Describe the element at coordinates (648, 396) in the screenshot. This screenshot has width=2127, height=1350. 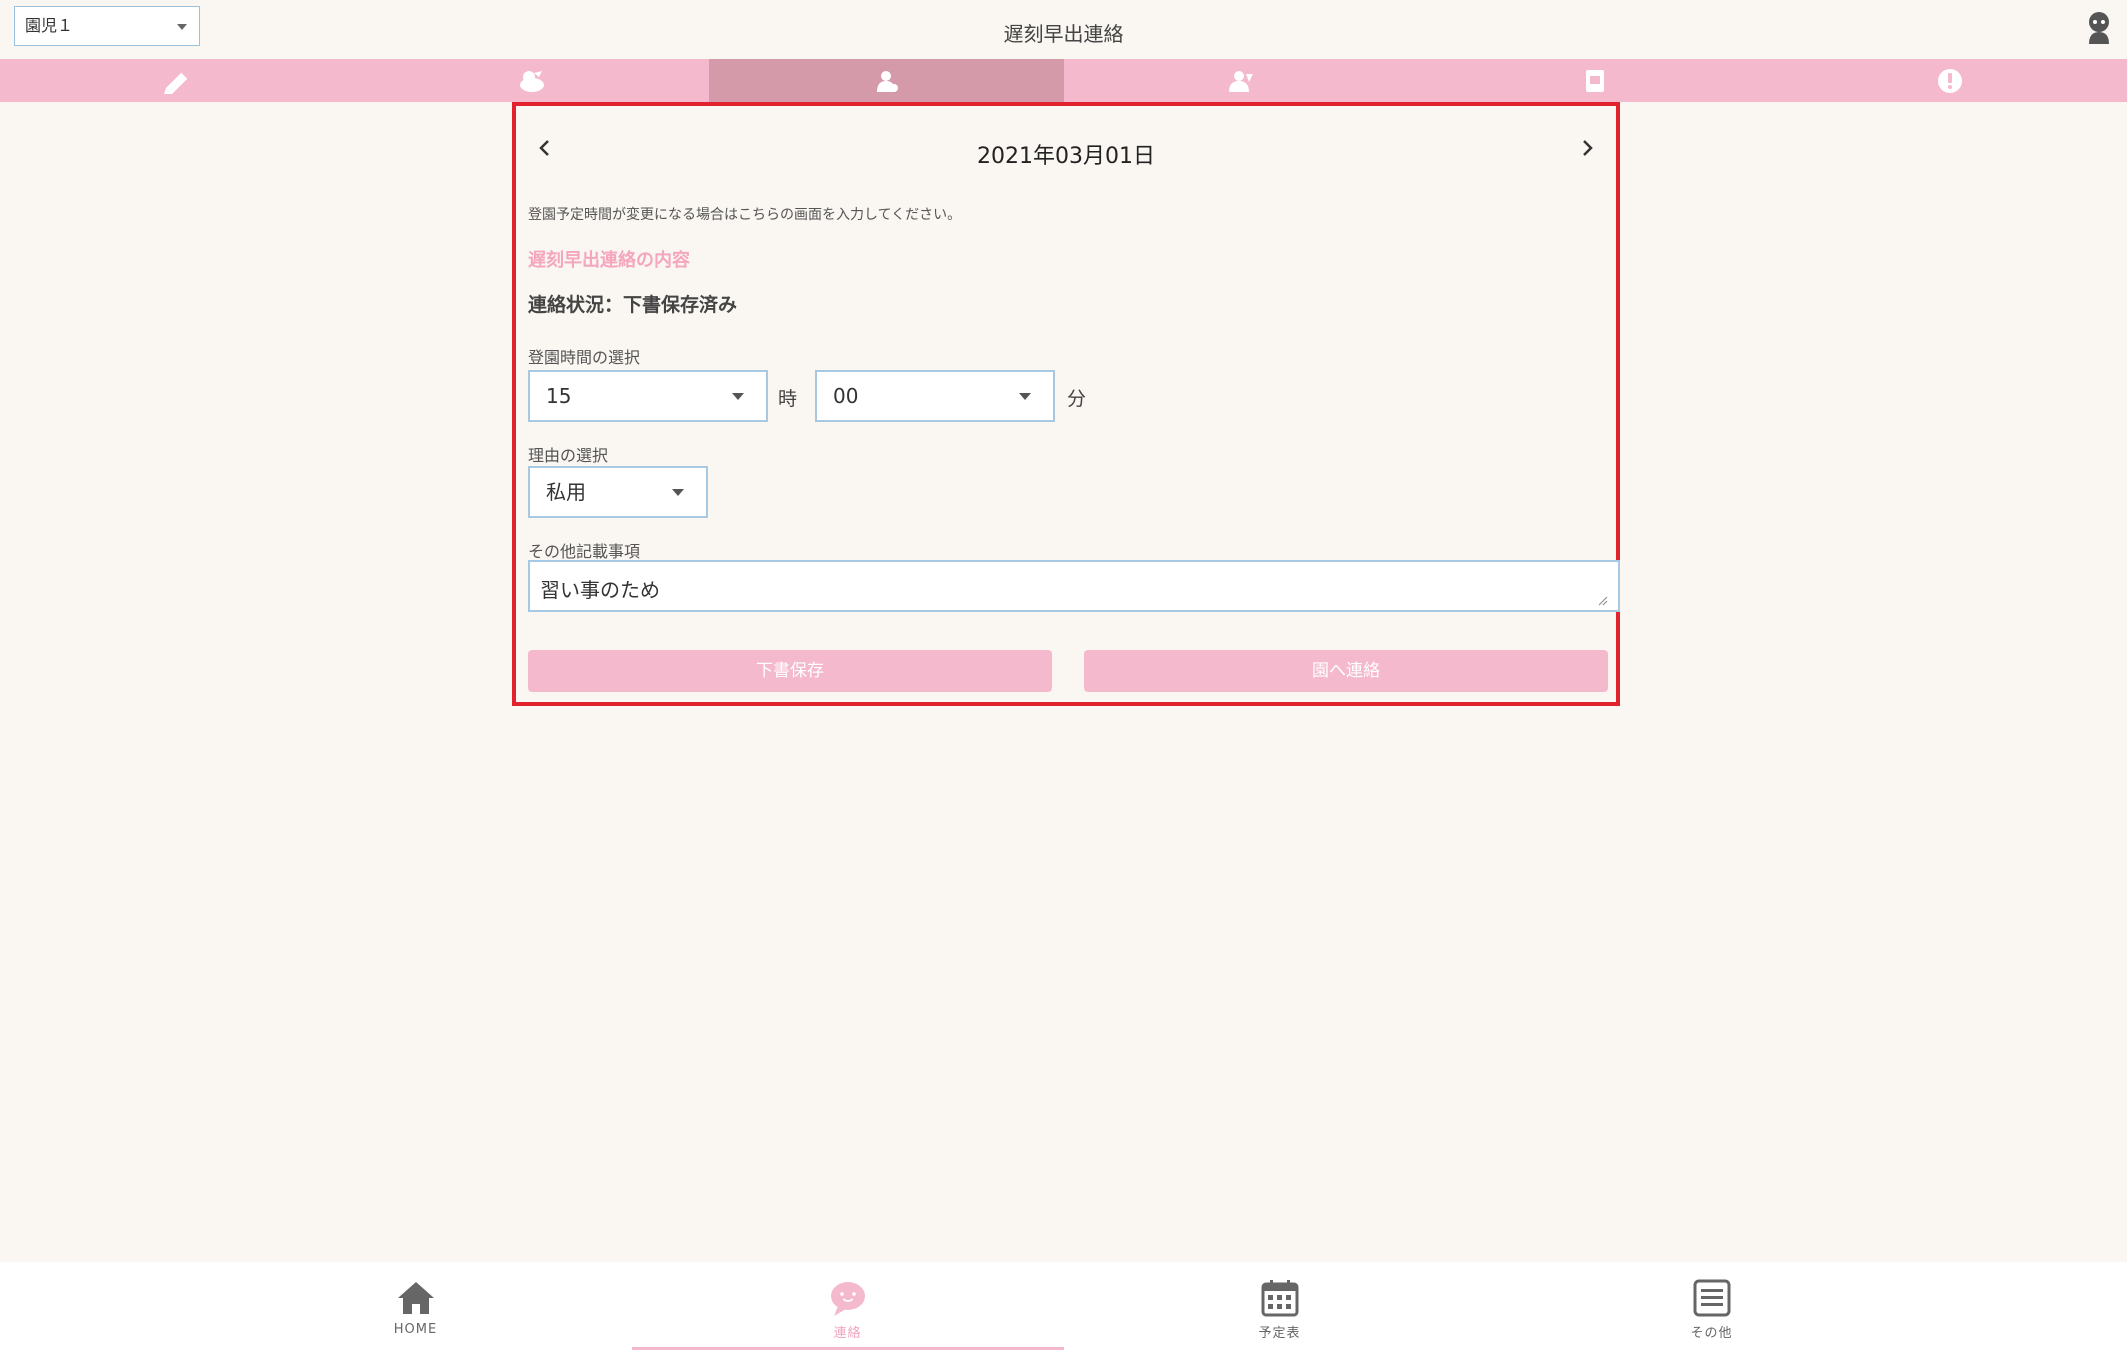
I see `hour-select: 15` at that location.